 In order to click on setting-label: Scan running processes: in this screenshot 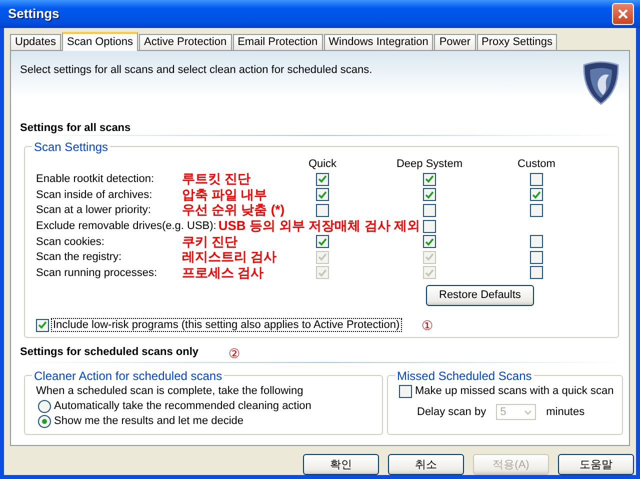, I will do `click(97, 272)`.